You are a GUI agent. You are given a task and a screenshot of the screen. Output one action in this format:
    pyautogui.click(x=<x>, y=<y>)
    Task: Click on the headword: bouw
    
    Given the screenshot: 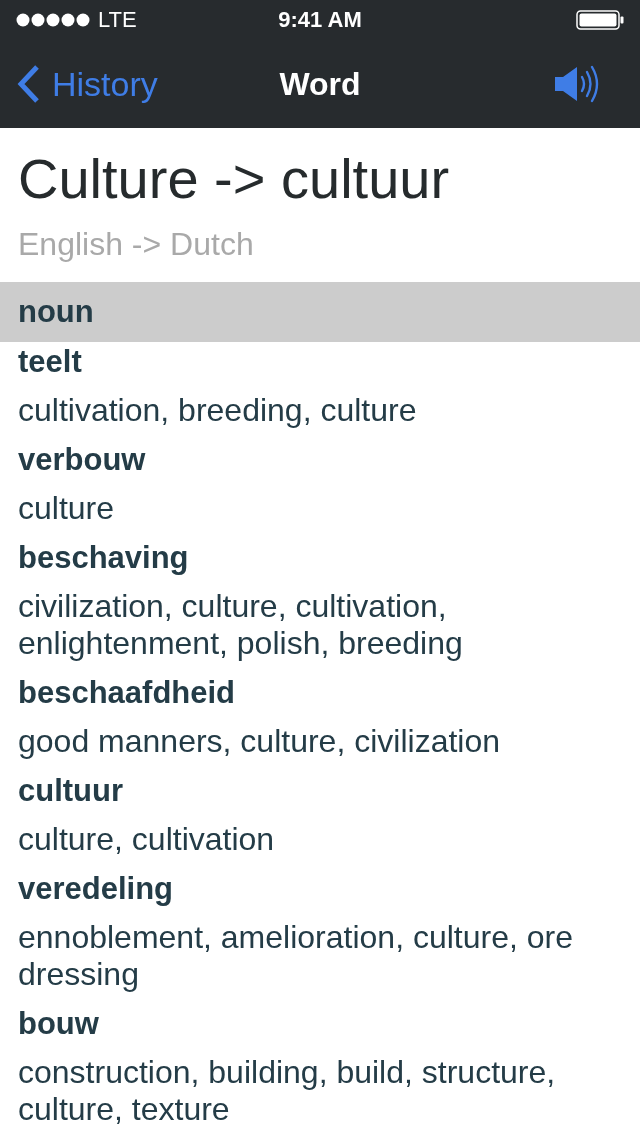 What is the action you would take?
    pyautogui.click(x=59, y=1024)
    